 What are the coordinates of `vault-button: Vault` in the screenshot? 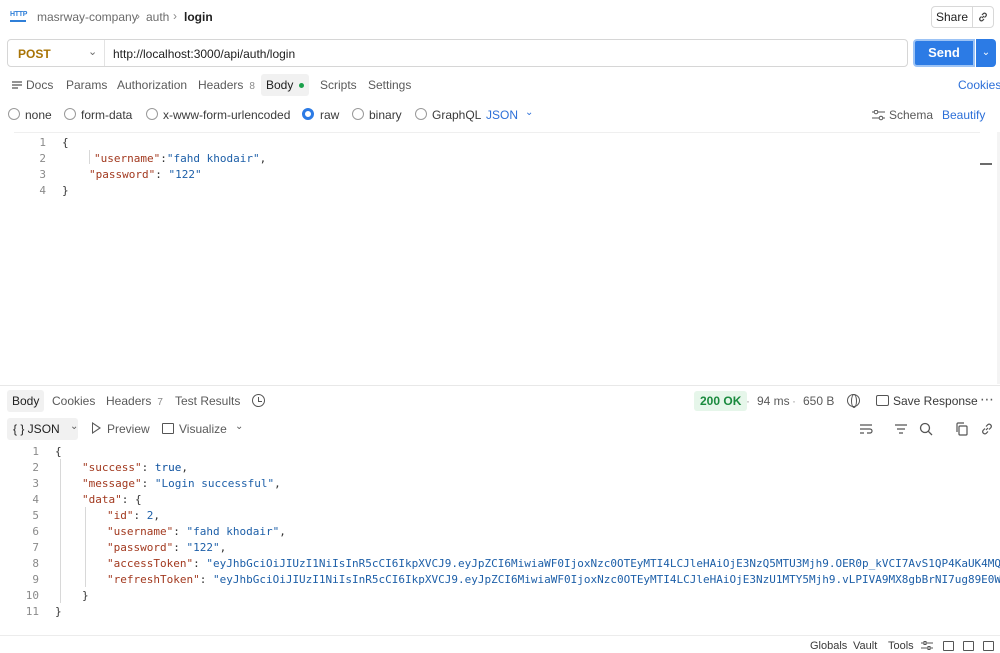 It's located at (865, 646).